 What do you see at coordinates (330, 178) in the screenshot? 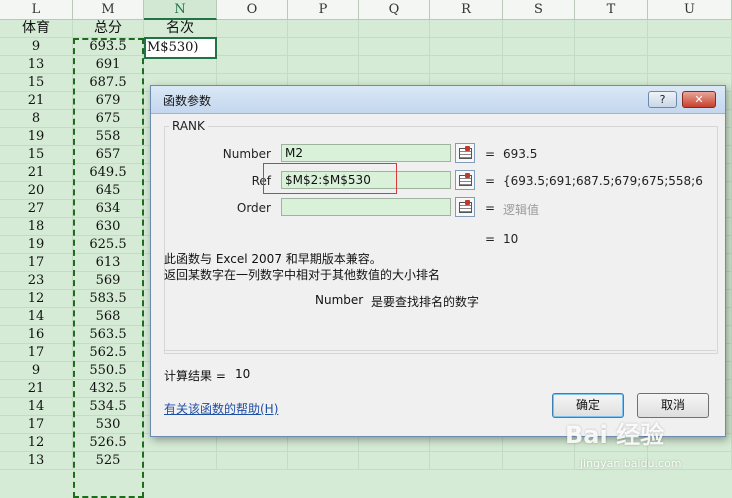
I see `ref-highlight-box` at bounding box center [330, 178].